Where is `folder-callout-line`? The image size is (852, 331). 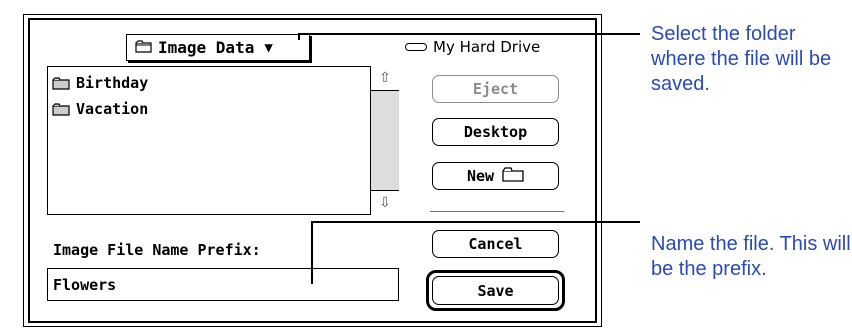 folder-callout-line is located at coordinates (470, 34).